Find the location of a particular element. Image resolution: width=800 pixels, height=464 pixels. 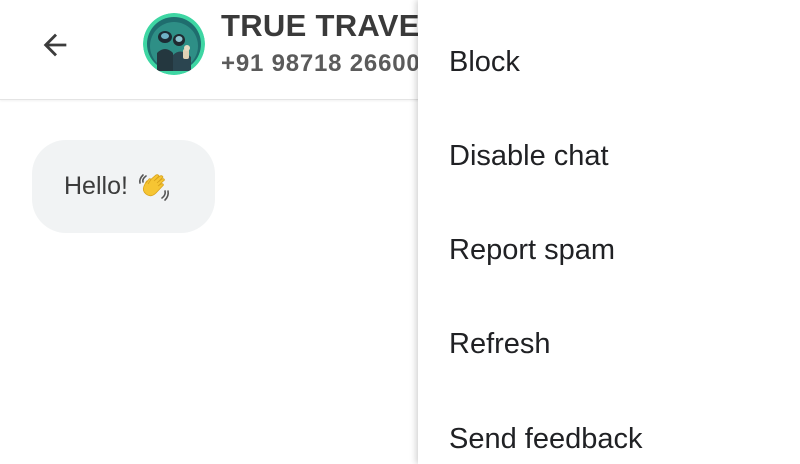

contact-phone: +91 98718 26600 is located at coordinates (321, 64).